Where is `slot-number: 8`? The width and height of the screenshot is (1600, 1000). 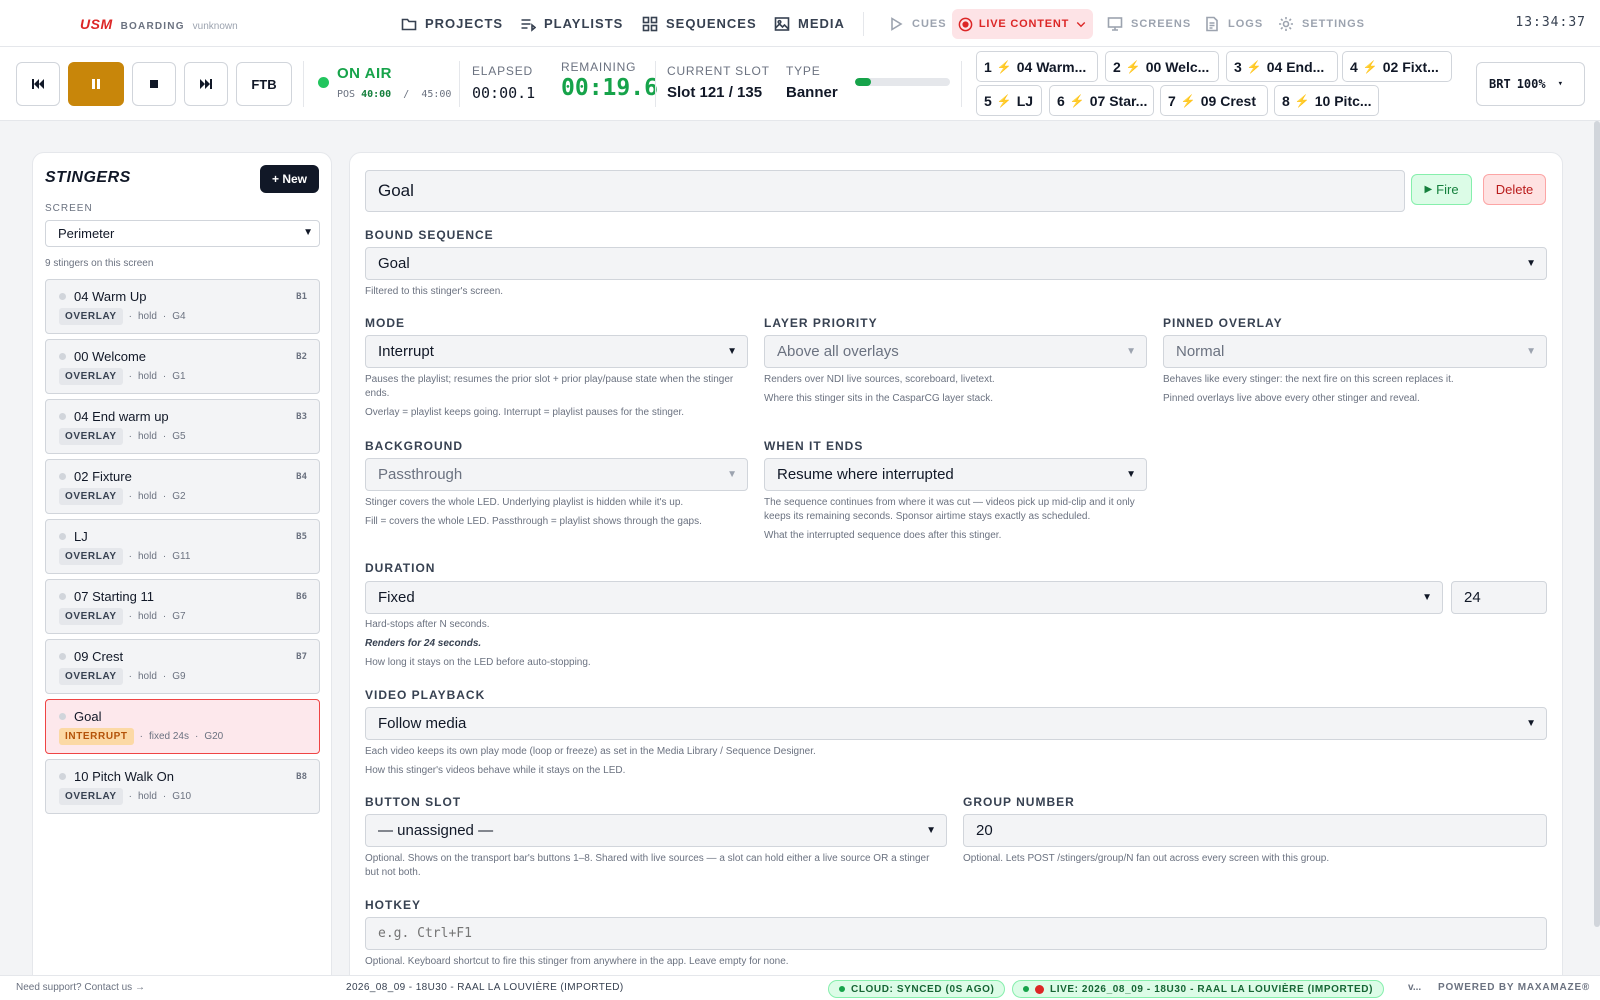 slot-number: 8 is located at coordinates (1286, 100).